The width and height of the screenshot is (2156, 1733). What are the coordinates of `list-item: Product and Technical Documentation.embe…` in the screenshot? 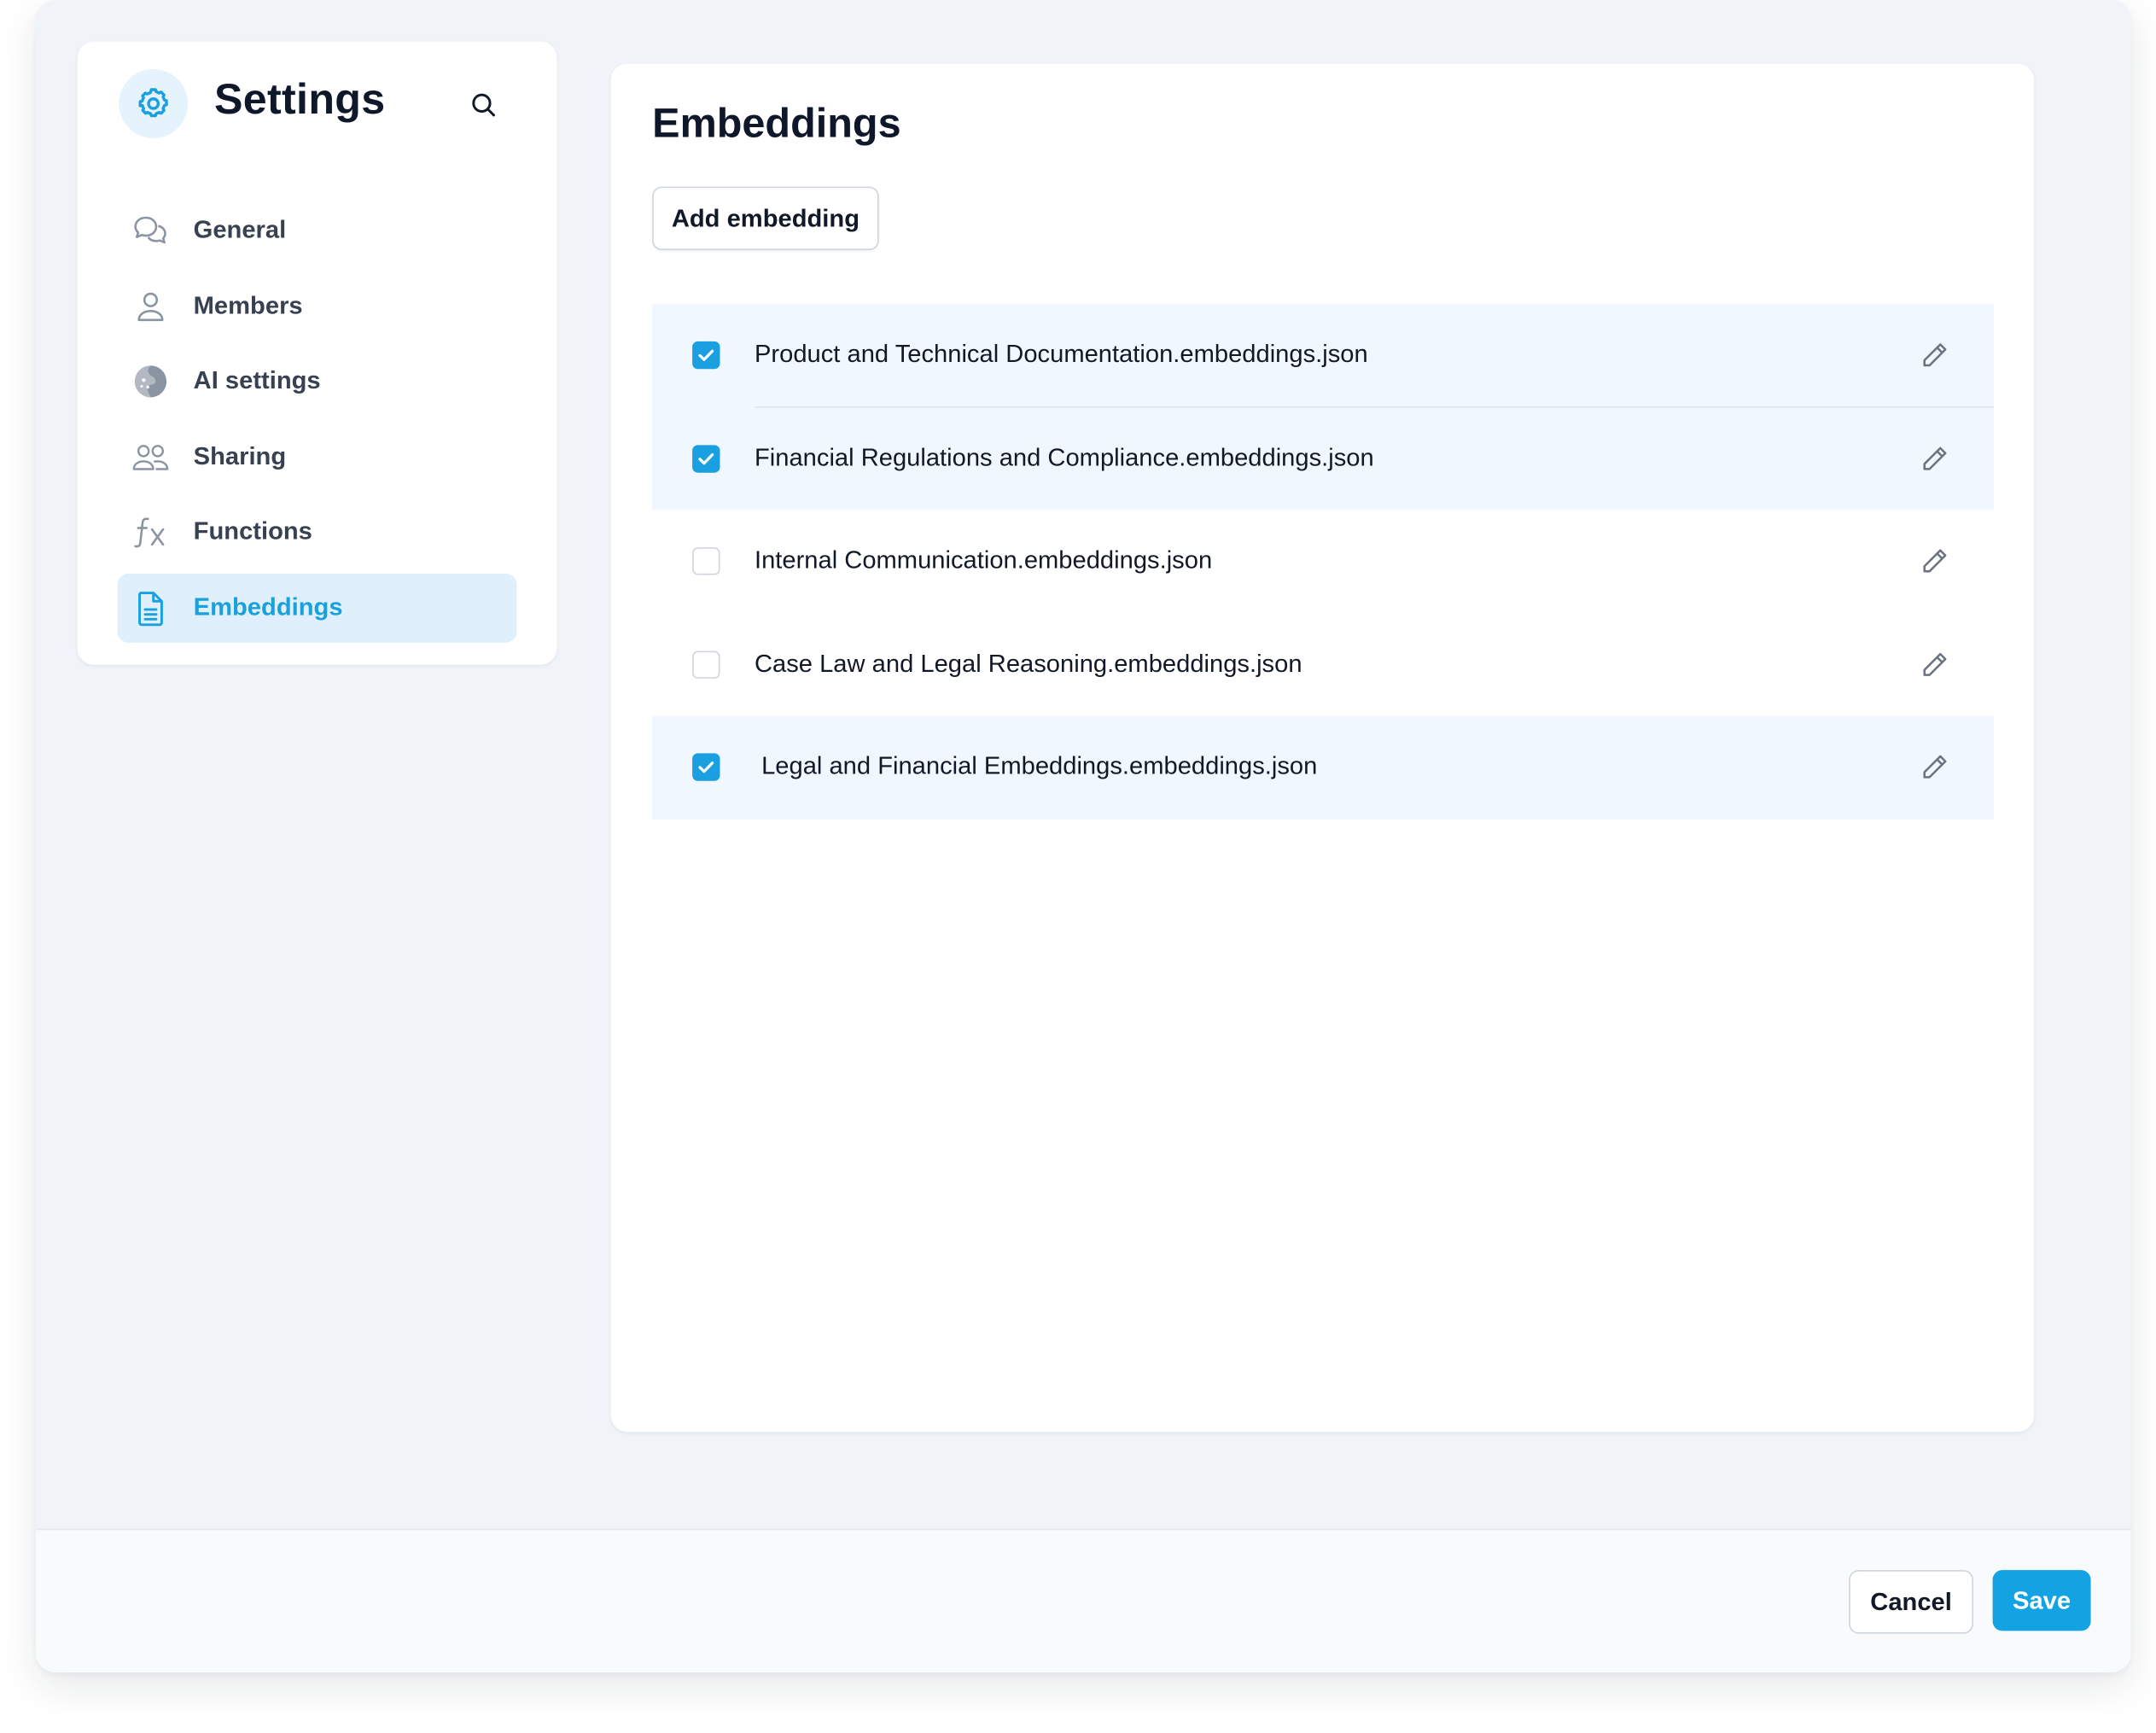 It's located at (1323, 355).